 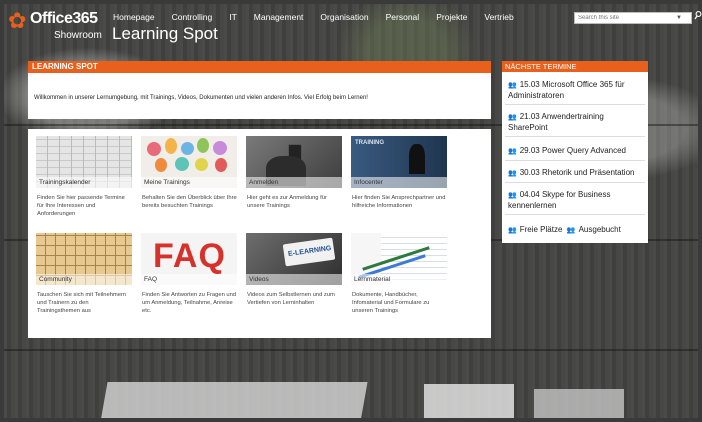 What do you see at coordinates (294, 182) in the screenshot?
I see `tile-label: Anmelden` at bounding box center [294, 182].